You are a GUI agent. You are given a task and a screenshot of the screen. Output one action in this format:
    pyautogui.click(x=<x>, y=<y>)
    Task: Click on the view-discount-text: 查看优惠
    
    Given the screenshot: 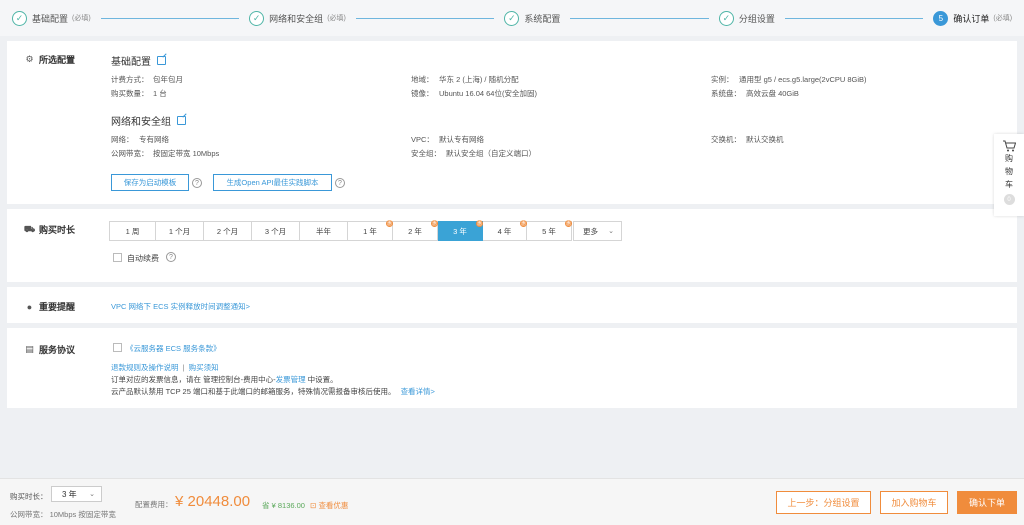 What is the action you would take?
    pyautogui.click(x=333, y=505)
    